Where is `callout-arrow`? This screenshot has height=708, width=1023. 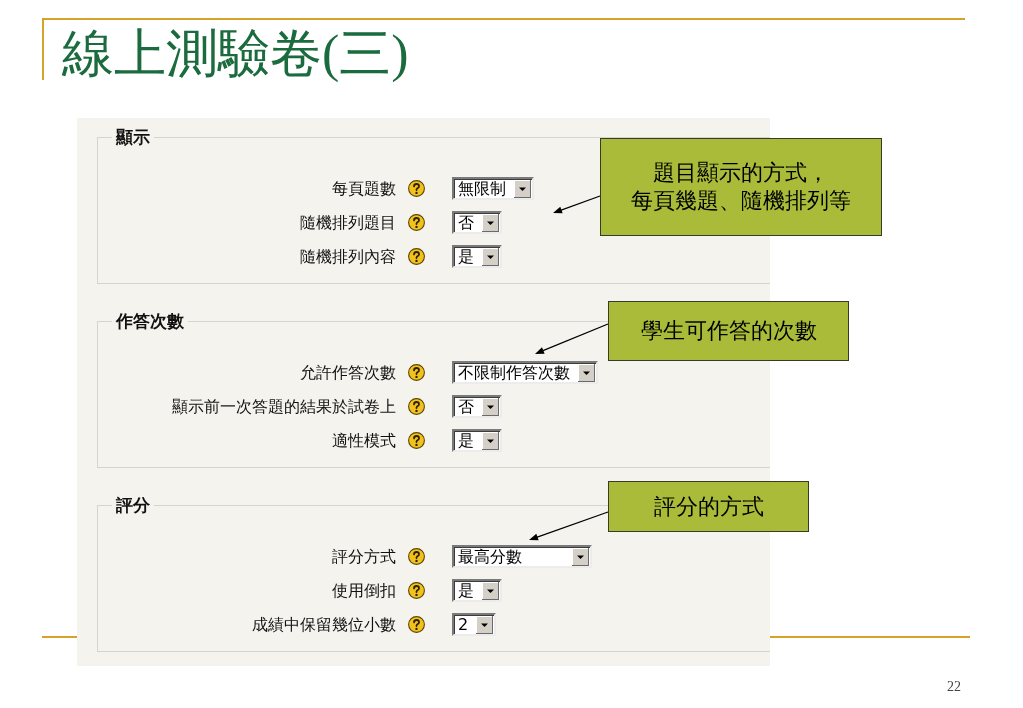 callout-arrow is located at coordinates (577, 204).